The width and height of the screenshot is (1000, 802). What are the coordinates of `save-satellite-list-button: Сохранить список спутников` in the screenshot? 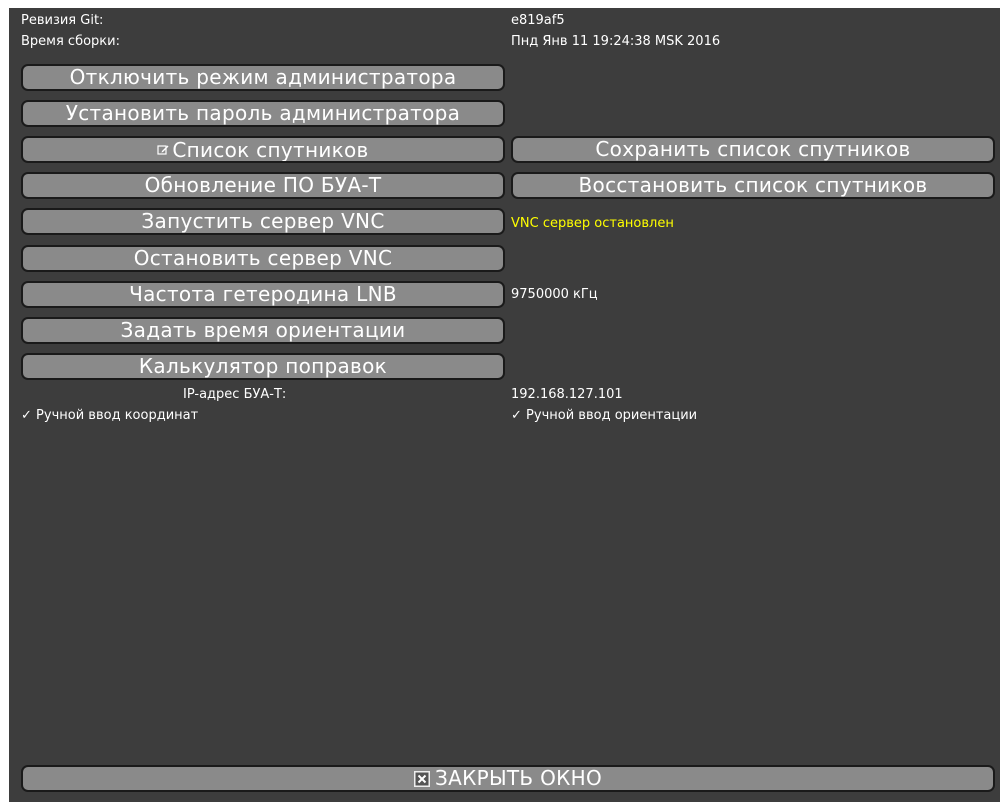 It's located at (753, 149).